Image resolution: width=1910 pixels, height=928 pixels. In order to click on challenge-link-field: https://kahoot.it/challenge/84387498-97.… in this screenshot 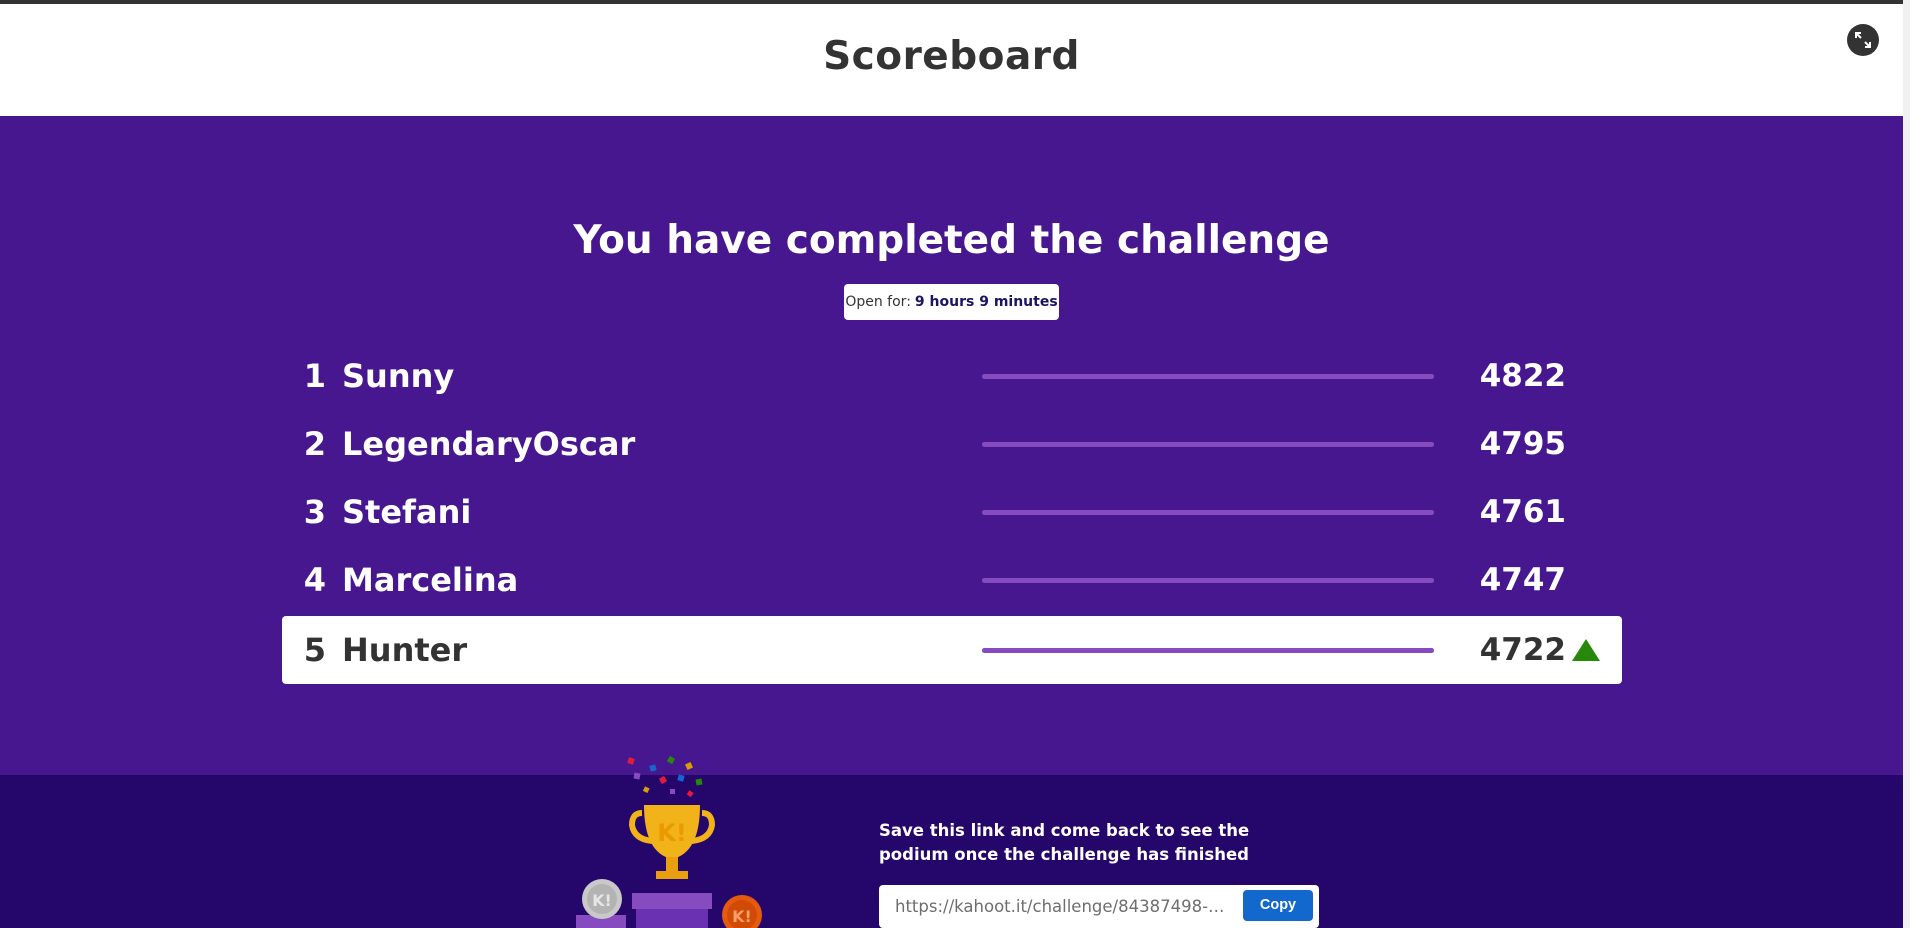, I will do `click(1099, 906)`.